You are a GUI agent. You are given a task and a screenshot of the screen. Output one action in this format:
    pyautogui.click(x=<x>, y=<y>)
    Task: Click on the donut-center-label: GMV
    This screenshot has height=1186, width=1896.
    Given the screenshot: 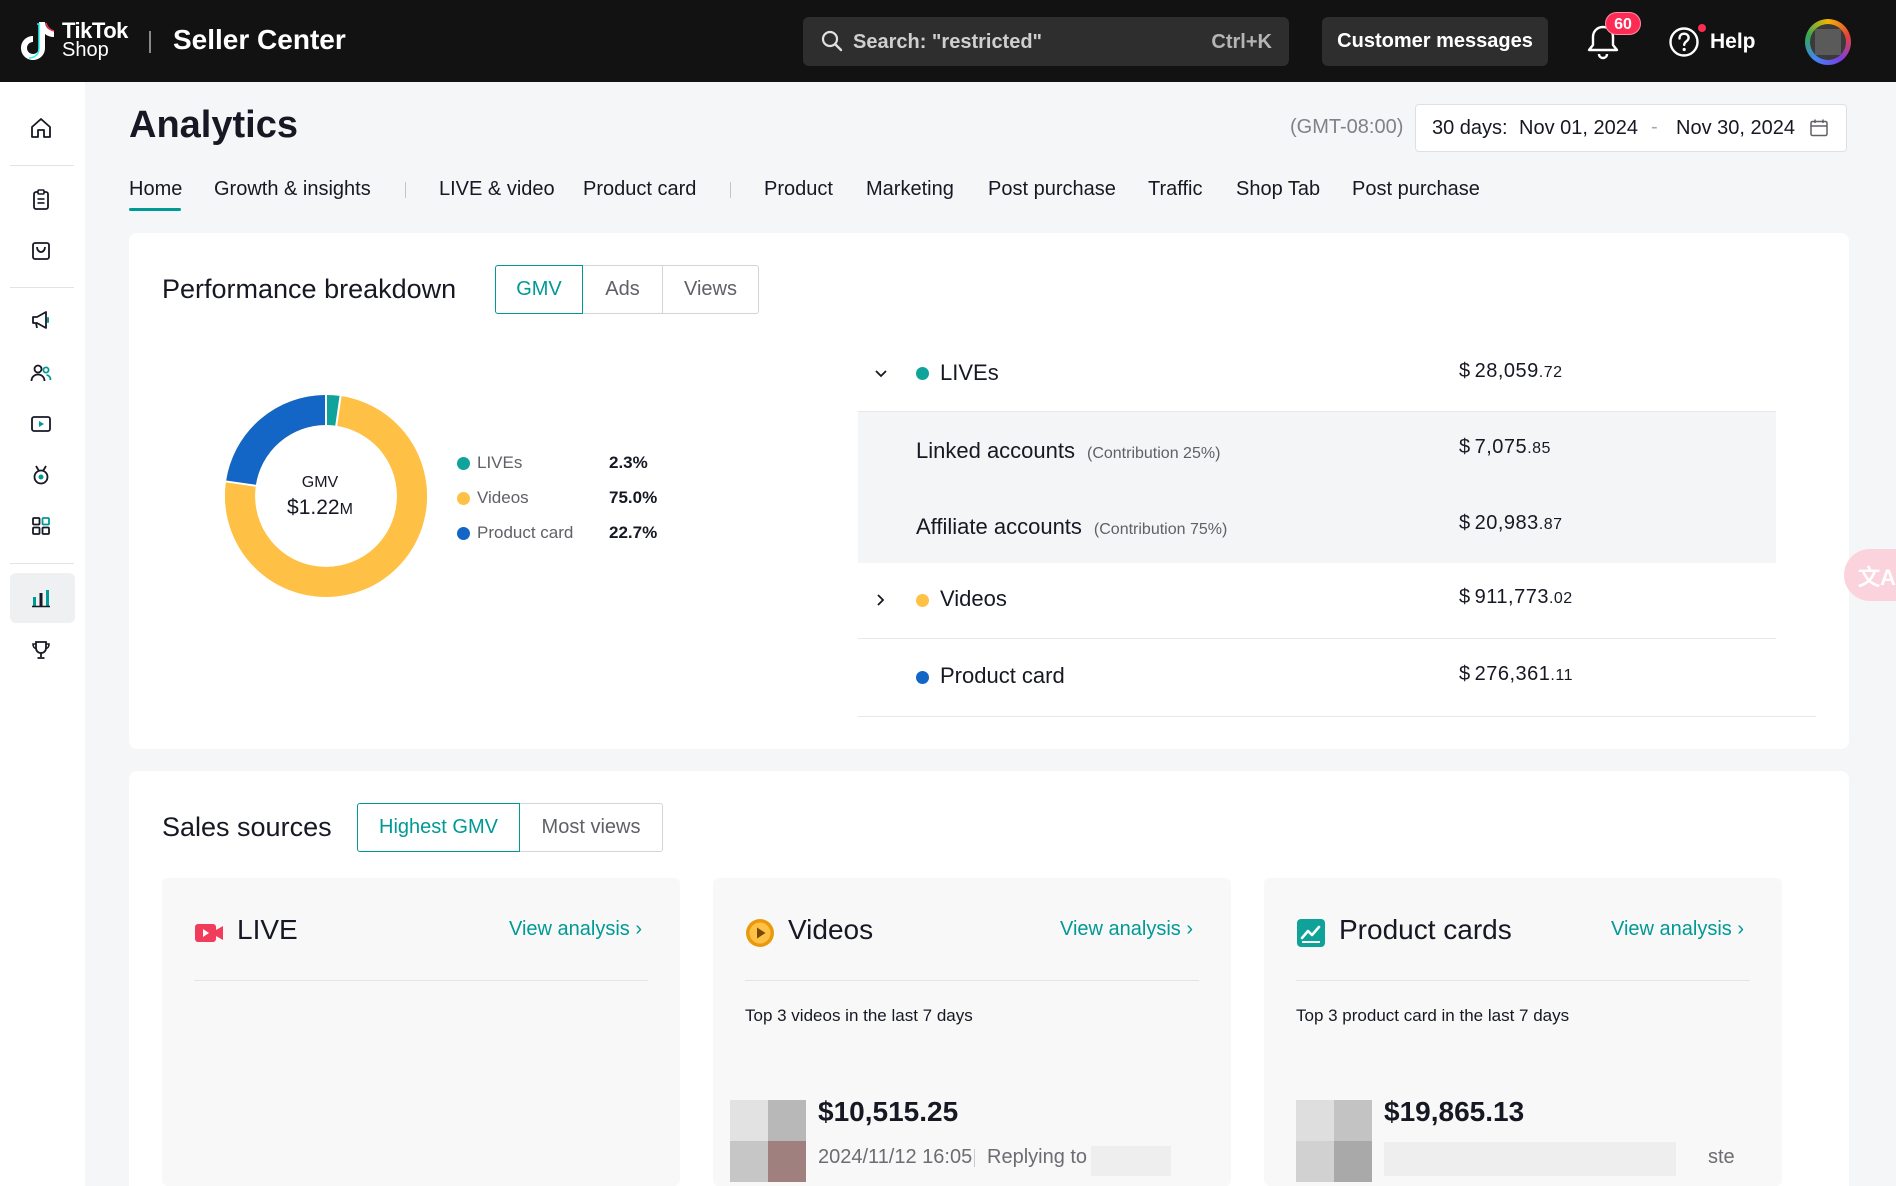 What is the action you would take?
    pyautogui.click(x=320, y=482)
    